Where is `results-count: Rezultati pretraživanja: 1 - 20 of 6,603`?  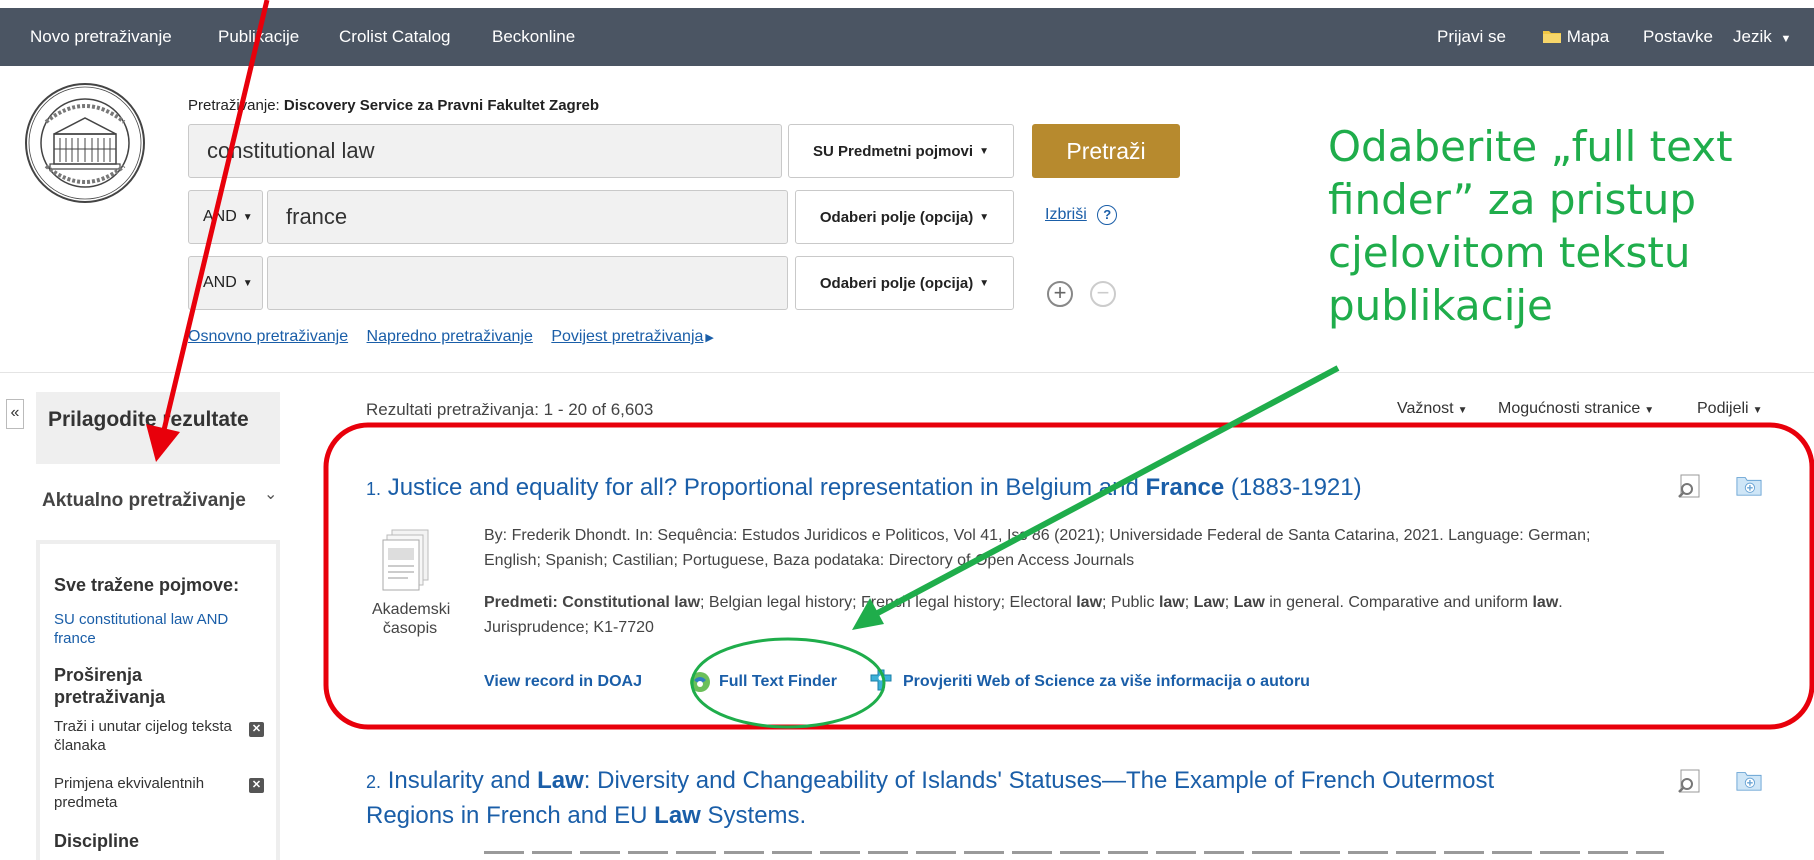
results-count: Rezultati pretraživanja: 1 - 20 of 6,603 is located at coordinates (510, 409).